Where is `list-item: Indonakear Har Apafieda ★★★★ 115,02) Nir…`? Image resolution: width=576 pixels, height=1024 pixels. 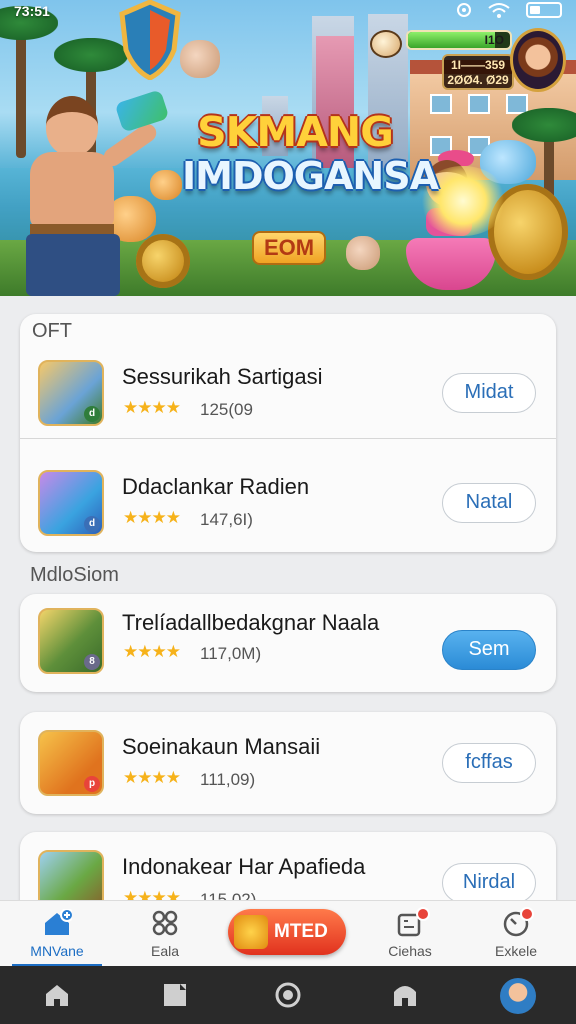 list-item: Indonakear Har Apafieda ★★★★ 115,02) Nir… is located at coordinates (288, 866).